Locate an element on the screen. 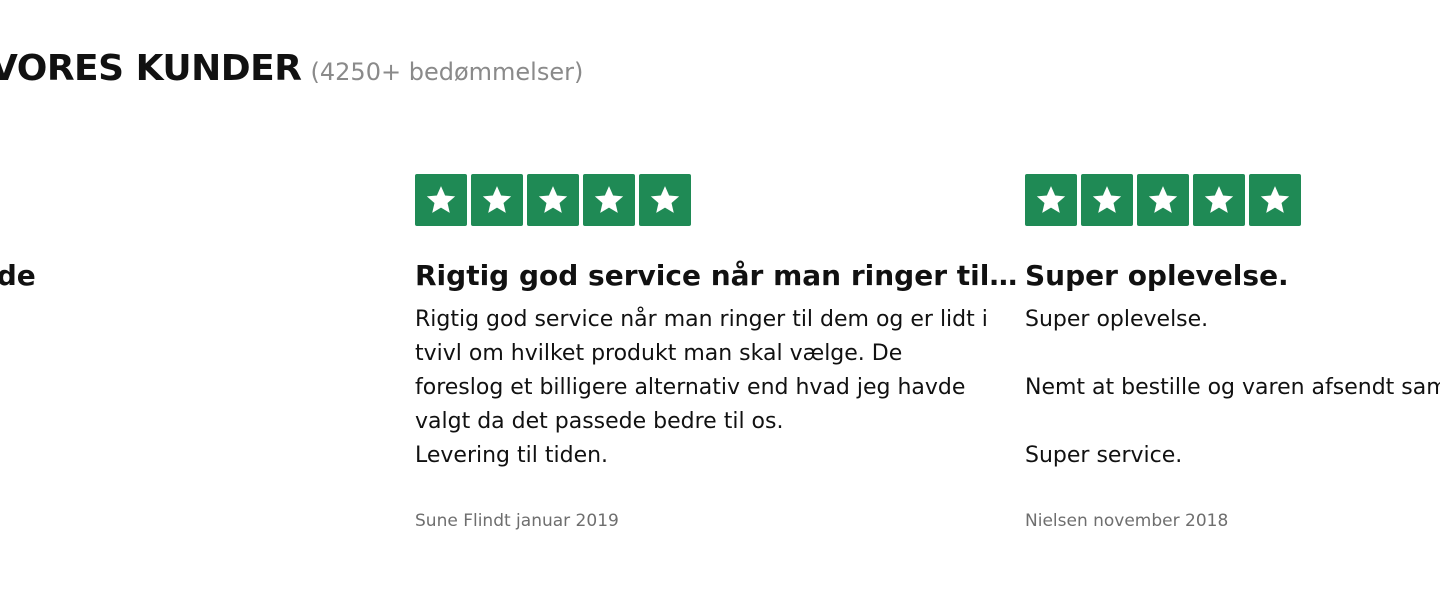  review-body-line: Super service. is located at coordinates (1104, 455).